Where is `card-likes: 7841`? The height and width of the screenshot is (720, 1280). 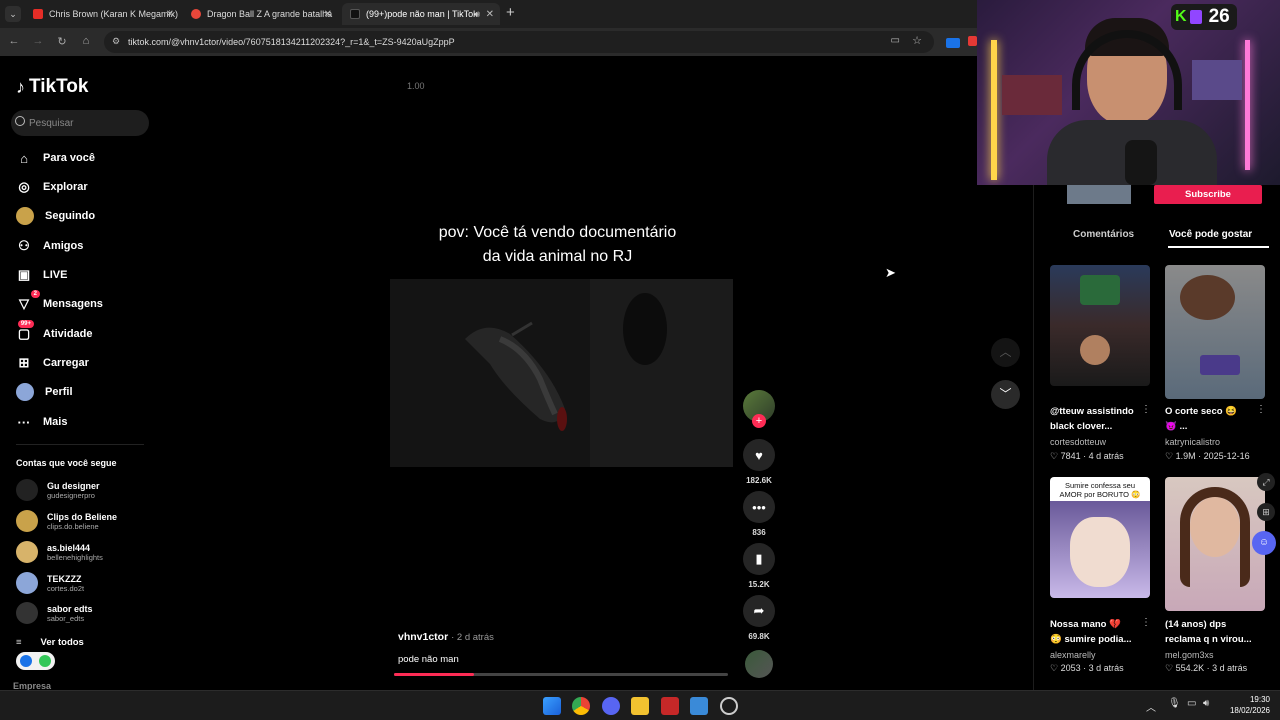 card-likes: 7841 is located at coordinates (1070, 456).